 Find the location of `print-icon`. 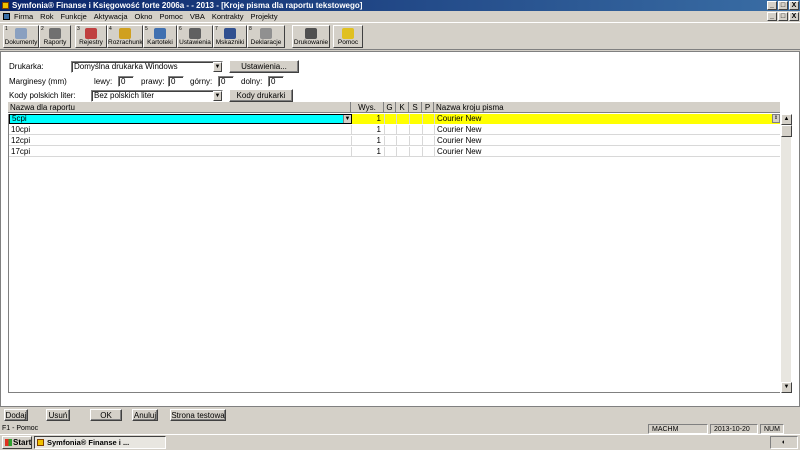

print-icon is located at coordinates (311, 33).